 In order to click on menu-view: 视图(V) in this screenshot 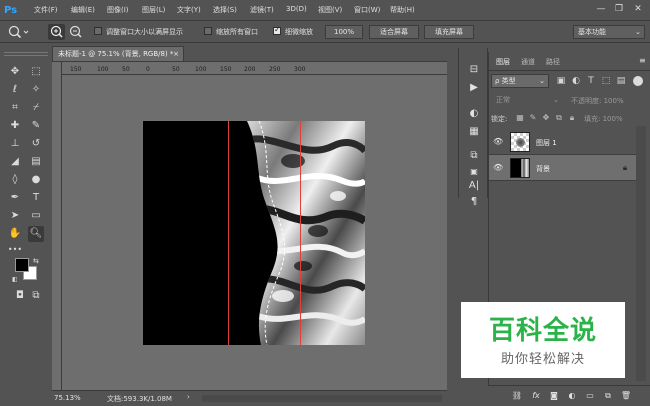, I will do `click(330, 10)`.